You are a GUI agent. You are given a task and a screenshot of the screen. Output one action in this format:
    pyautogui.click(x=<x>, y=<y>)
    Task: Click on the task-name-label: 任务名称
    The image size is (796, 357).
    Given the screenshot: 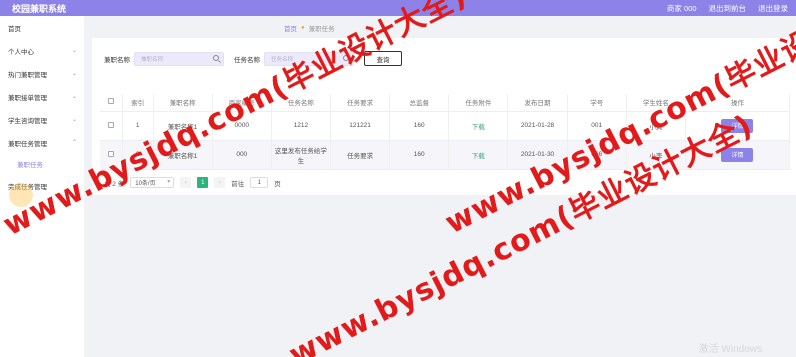 What is the action you would take?
    pyautogui.click(x=247, y=60)
    